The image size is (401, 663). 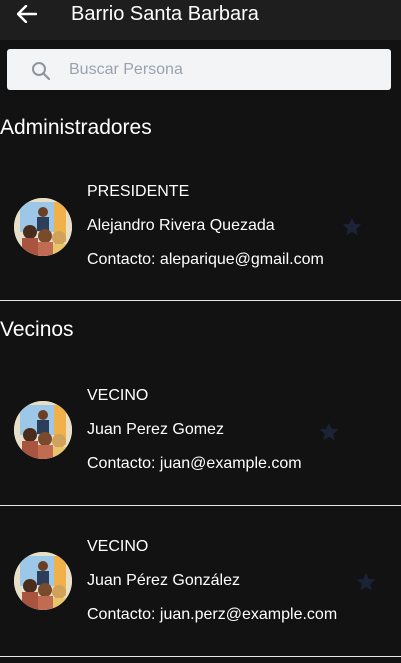 What do you see at coordinates (205, 259) in the screenshot?
I see `person-contact: Contacto: aleparique@gmail.com` at bounding box center [205, 259].